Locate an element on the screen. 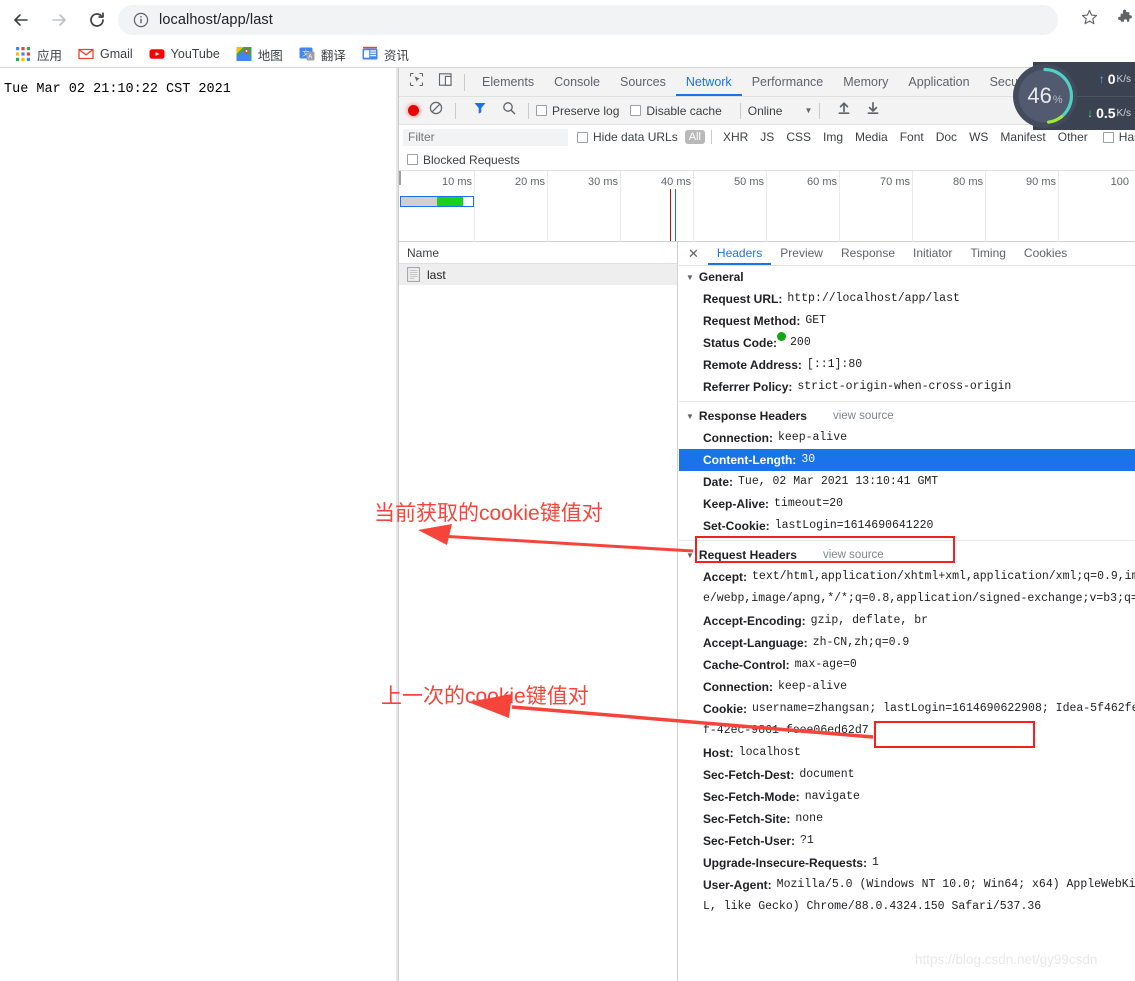  record-button is located at coordinates (413, 110).